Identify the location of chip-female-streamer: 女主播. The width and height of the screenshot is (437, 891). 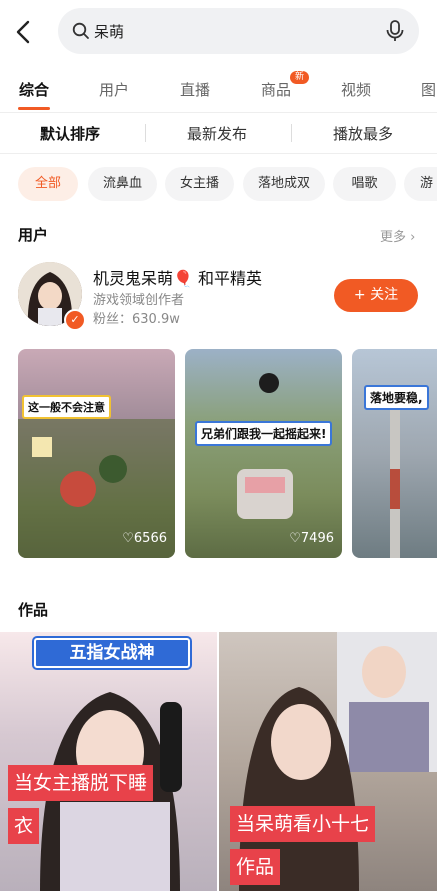
(199, 184).